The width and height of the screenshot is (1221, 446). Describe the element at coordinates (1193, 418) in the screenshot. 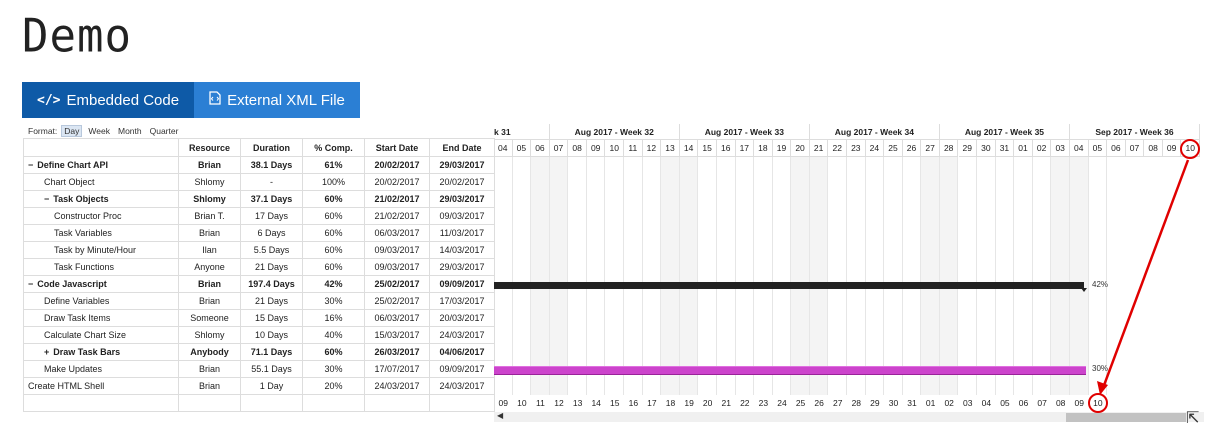

I see `mouse-cursor-icon: ⇱` at that location.